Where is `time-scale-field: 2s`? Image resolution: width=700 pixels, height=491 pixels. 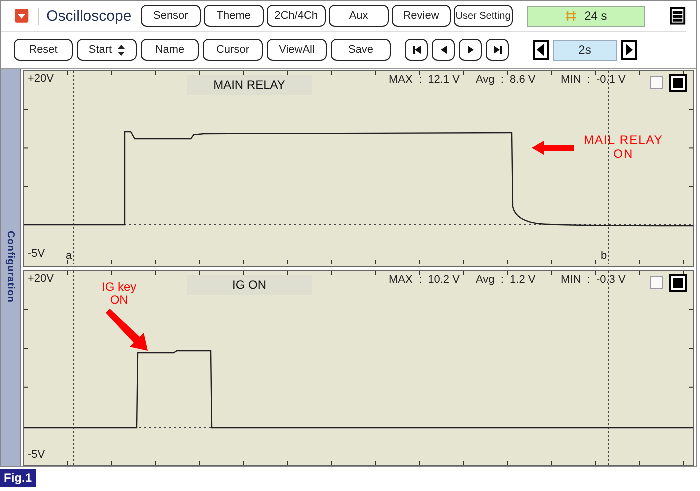 time-scale-field: 2s is located at coordinates (585, 50).